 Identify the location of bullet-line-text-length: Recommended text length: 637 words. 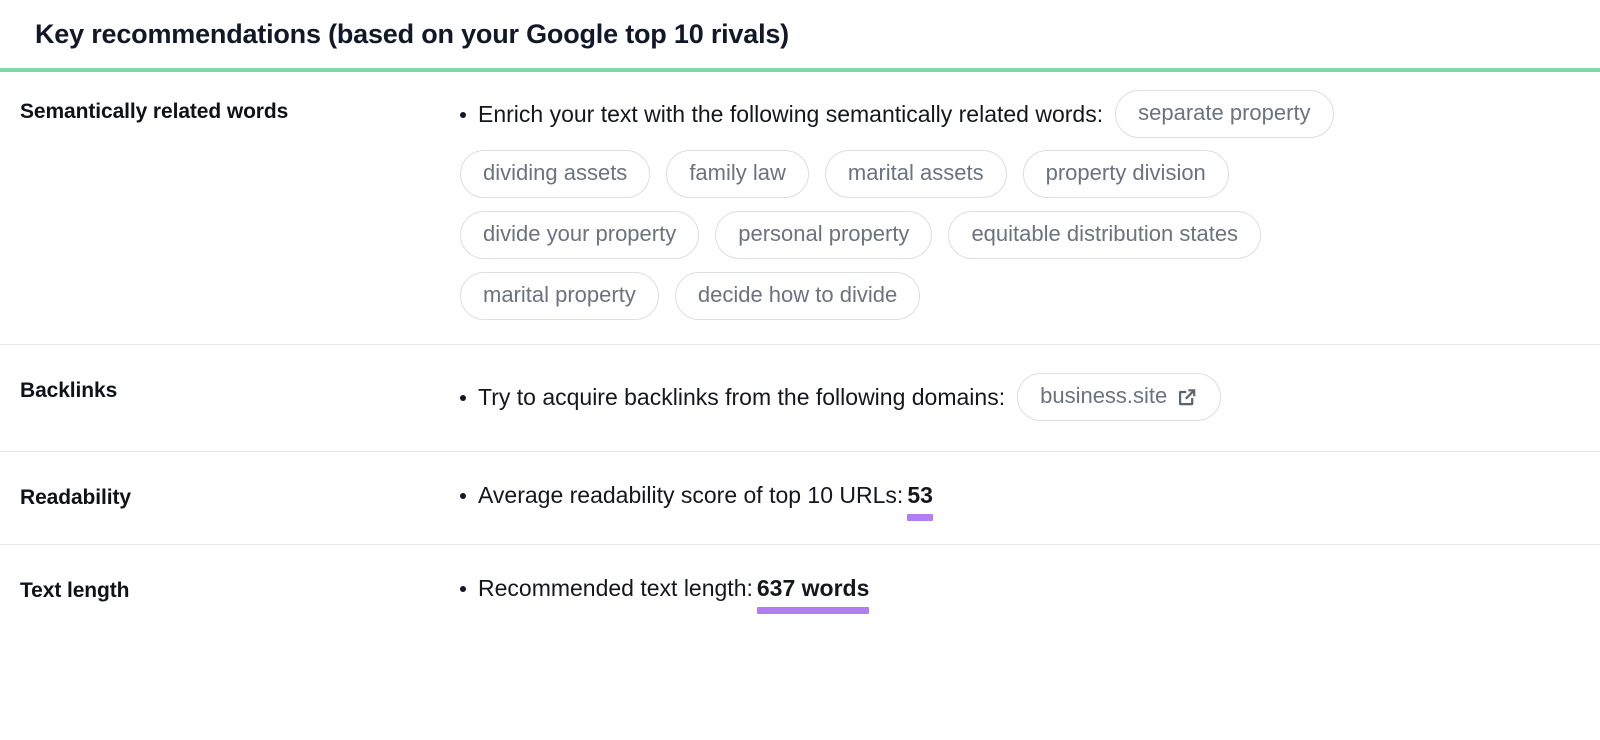
(1020, 593).